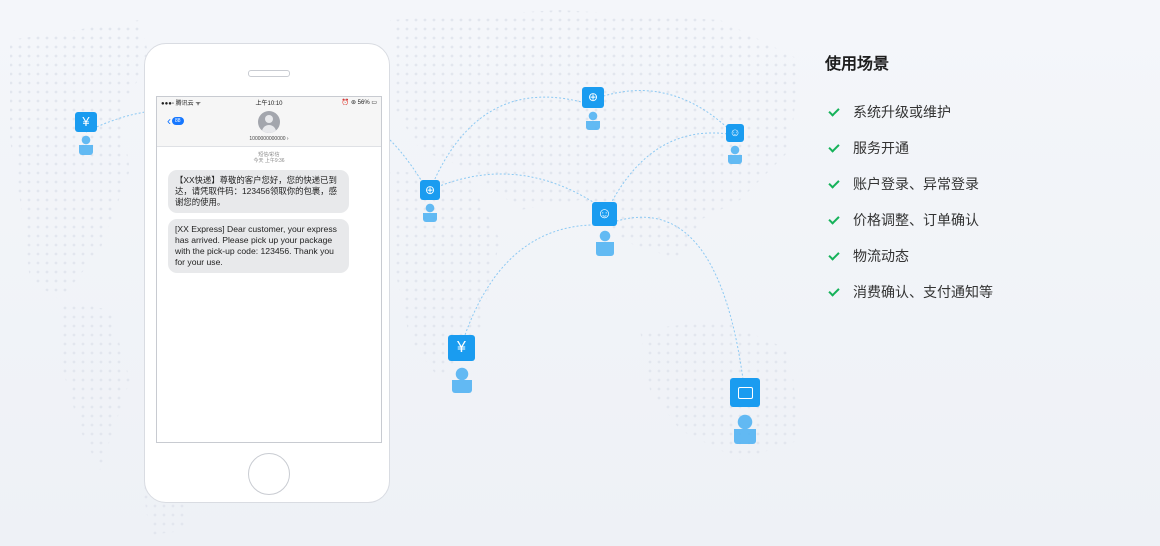 The image size is (1160, 546). Describe the element at coordinates (745, 392) in the screenshot. I see `wallet-icon` at that location.